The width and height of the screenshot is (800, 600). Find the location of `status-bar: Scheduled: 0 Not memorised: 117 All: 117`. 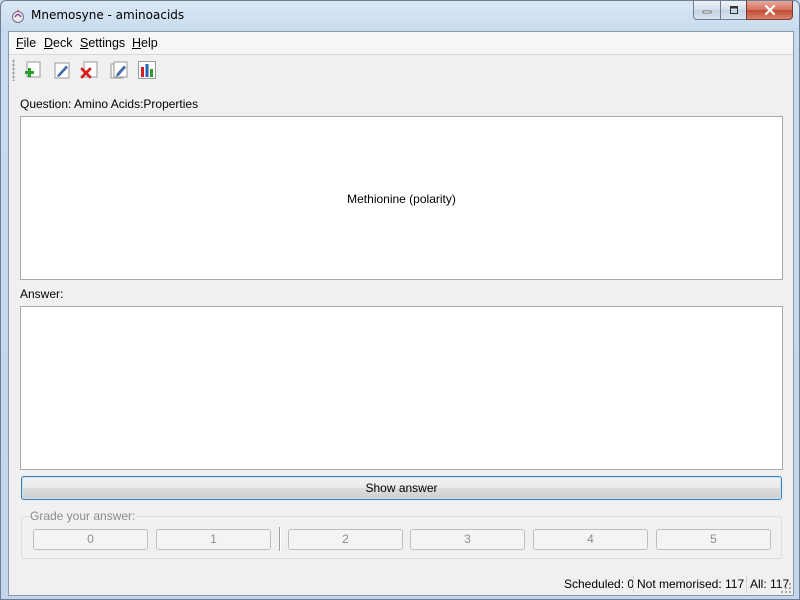

status-bar: Scheduled: 0 Not memorised: 117 All: 117 is located at coordinates (401, 583).